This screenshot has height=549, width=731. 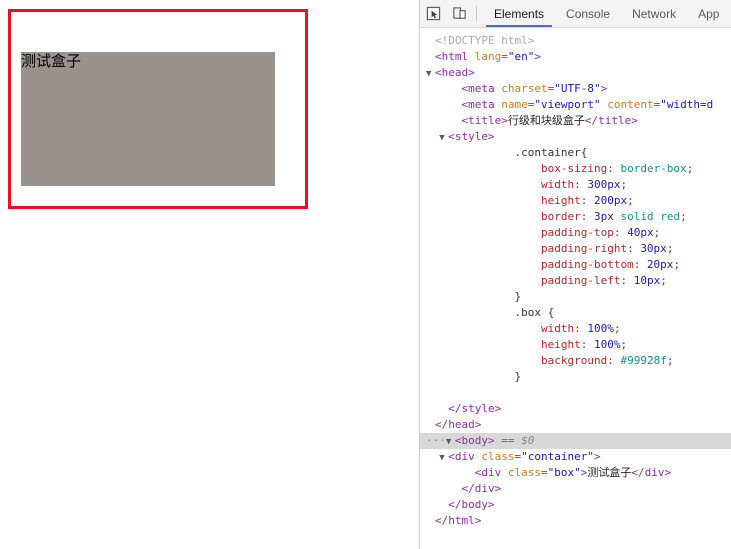 I want to click on container-div: 测试盒子, so click(x=158, y=109).